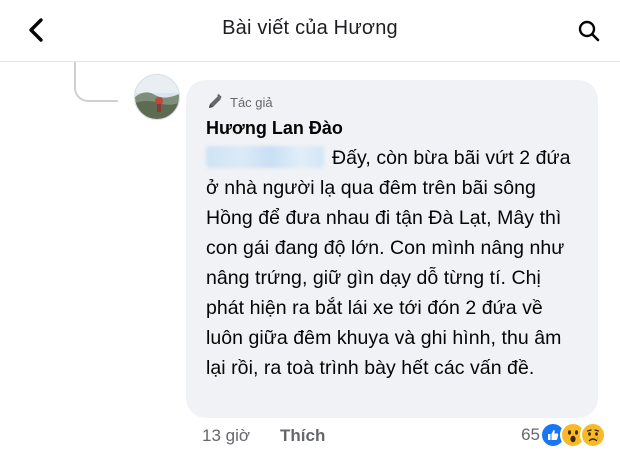 This screenshot has width=620, height=468. I want to click on author-badge: Tác giả, so click(394, 102).